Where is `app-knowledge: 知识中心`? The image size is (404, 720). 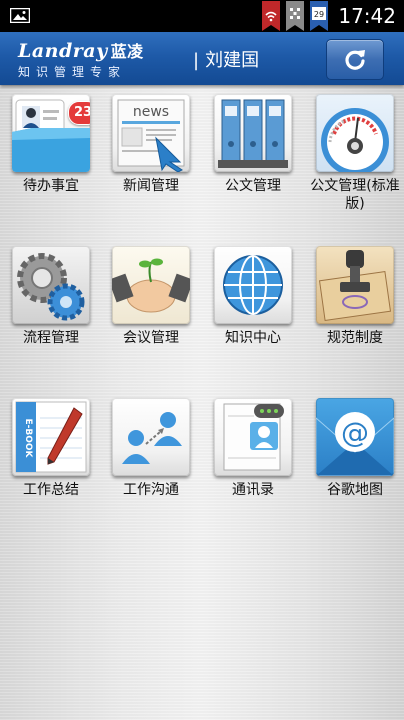
app-knowledge: 知识中心 is located at coordinates (253, 296).